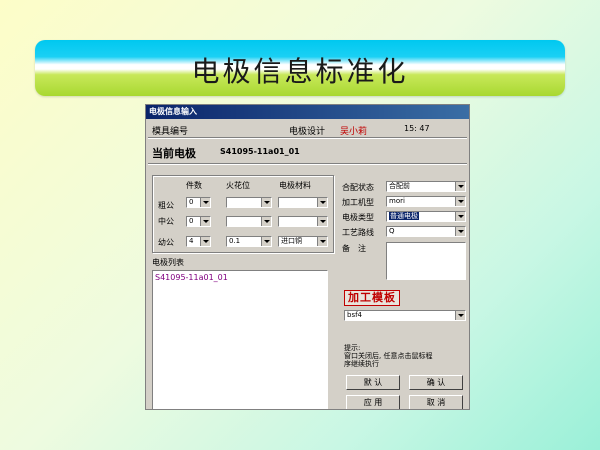 The width and height of the screenshot is (600, 450). What do you see at coordinates (240, 339) in the screenshot?
I see `electrode-list: S41095-11a01_01` at bounding box center [240, 339].